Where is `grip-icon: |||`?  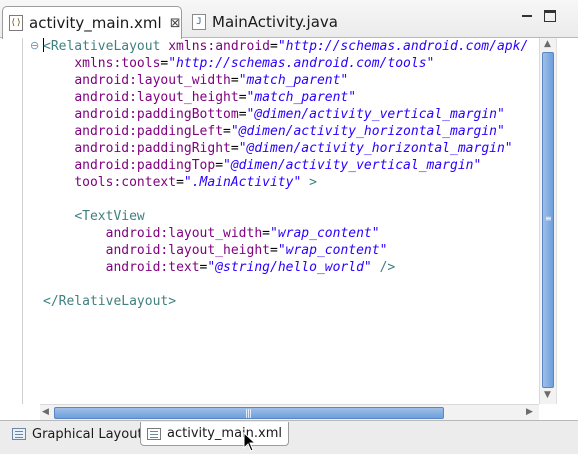 grip-icon: ||| is located at coordinates (248, 414).